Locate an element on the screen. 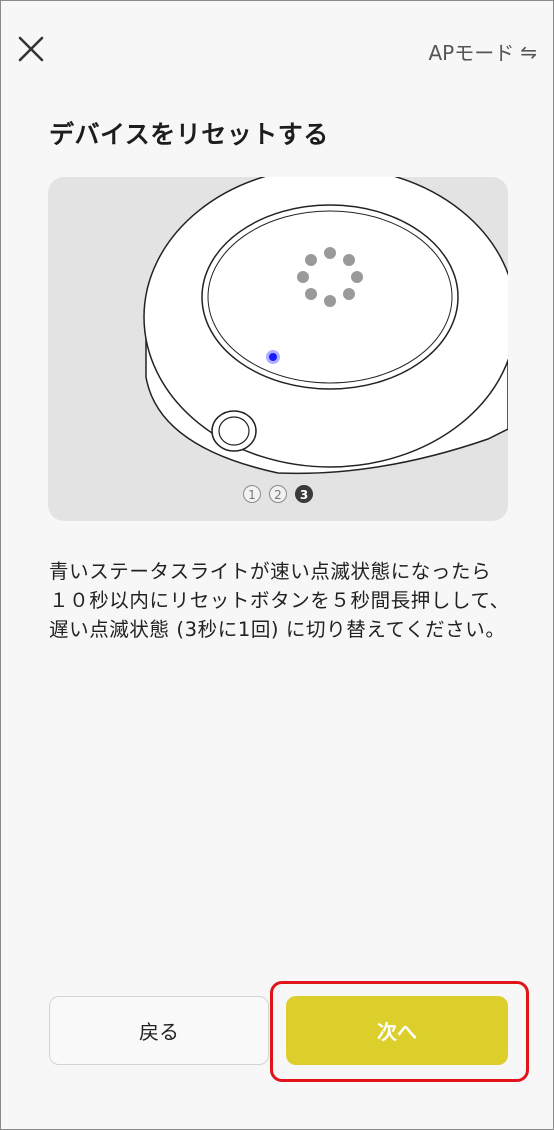  ap-mode-label: APモード is located at coordinates (471, 53).